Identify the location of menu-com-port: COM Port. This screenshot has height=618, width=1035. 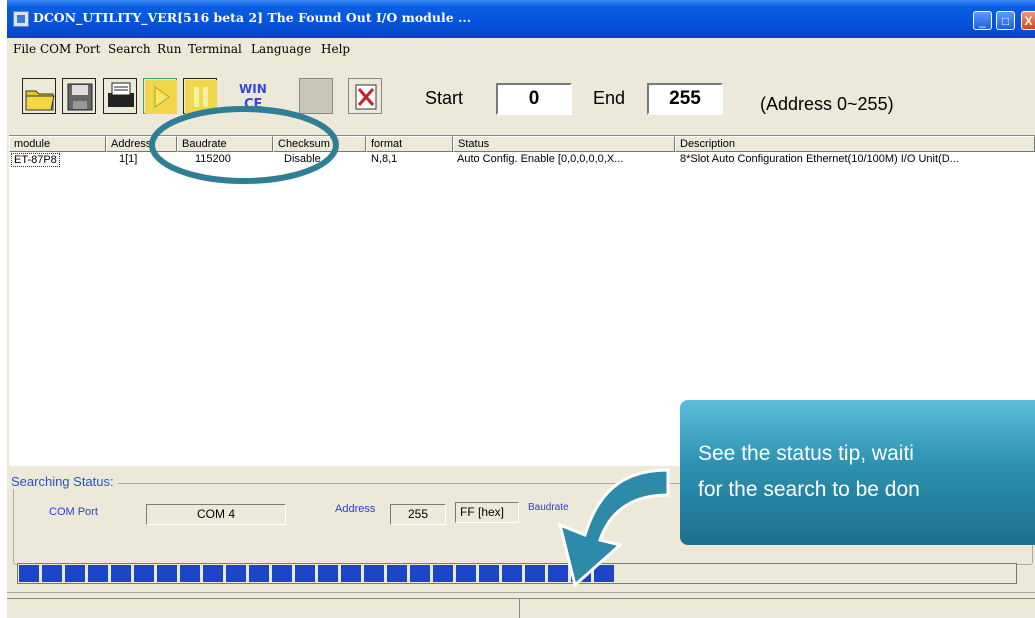
(70, 49).